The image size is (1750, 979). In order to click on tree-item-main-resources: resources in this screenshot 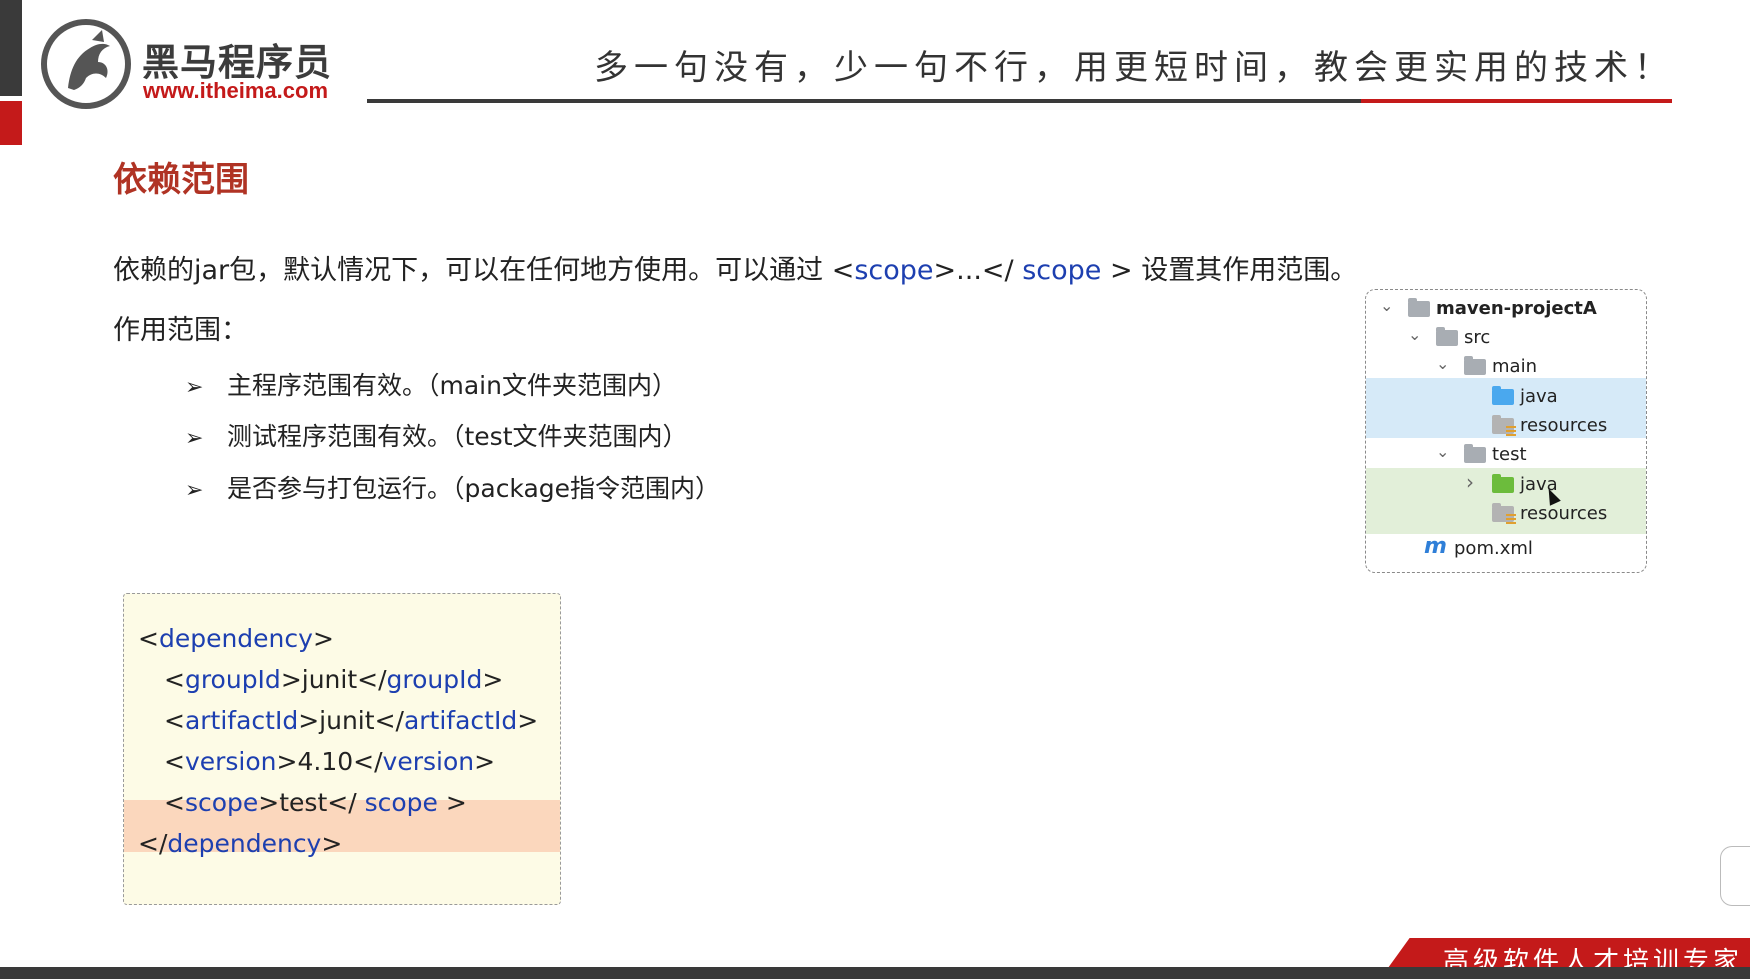, I will do `click(1506, 426)`.